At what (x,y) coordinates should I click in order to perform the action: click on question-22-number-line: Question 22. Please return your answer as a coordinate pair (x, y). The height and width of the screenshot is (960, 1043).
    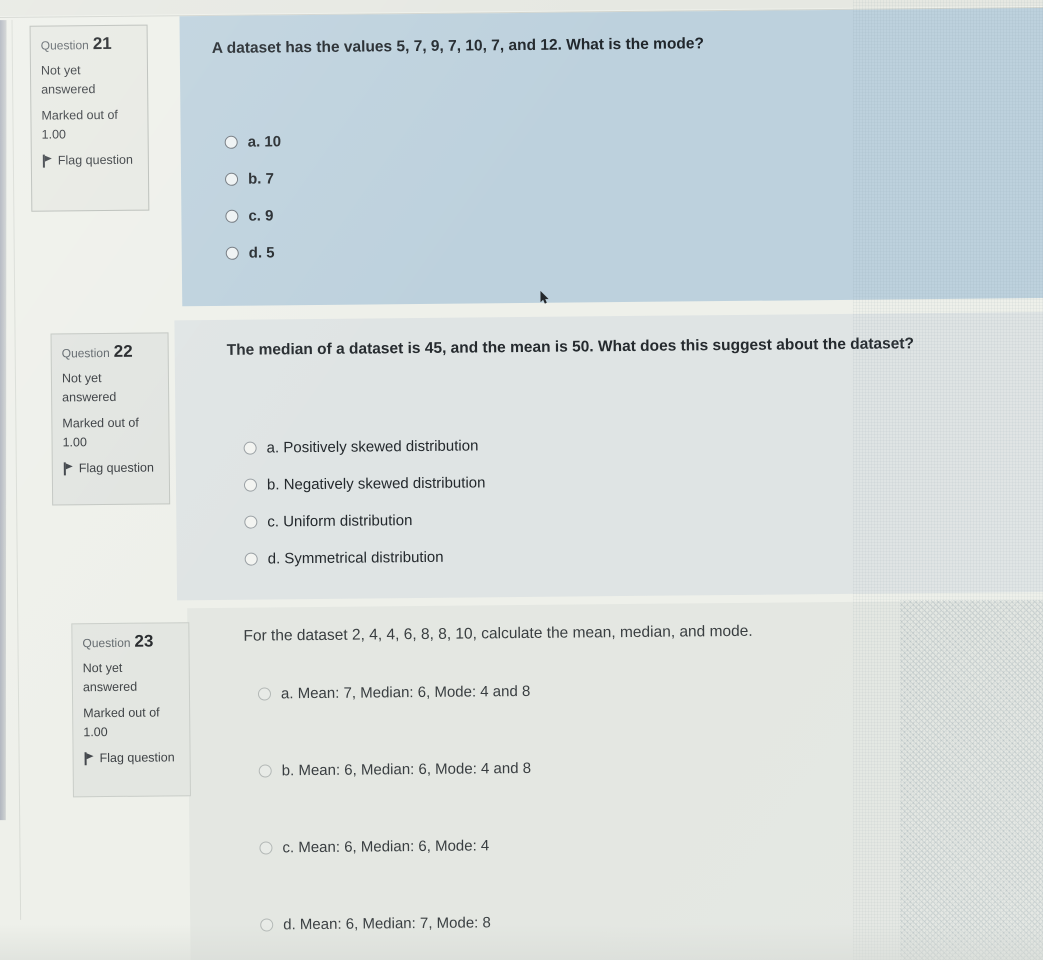
    Looking at the image, I should click on (110, 353).